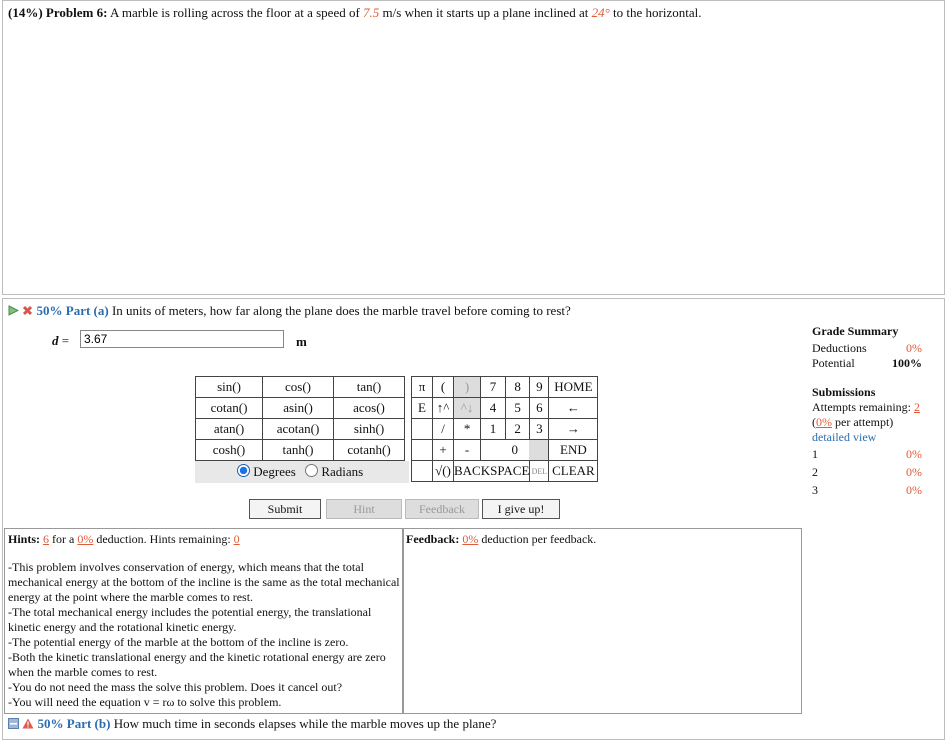 Image resolution: width=946 pixels, height=741 pixels. What do you see at coordinates (521, 509) in the screenshot?
I see `give-up-button: I give up!` at bounding box center [521, 509].